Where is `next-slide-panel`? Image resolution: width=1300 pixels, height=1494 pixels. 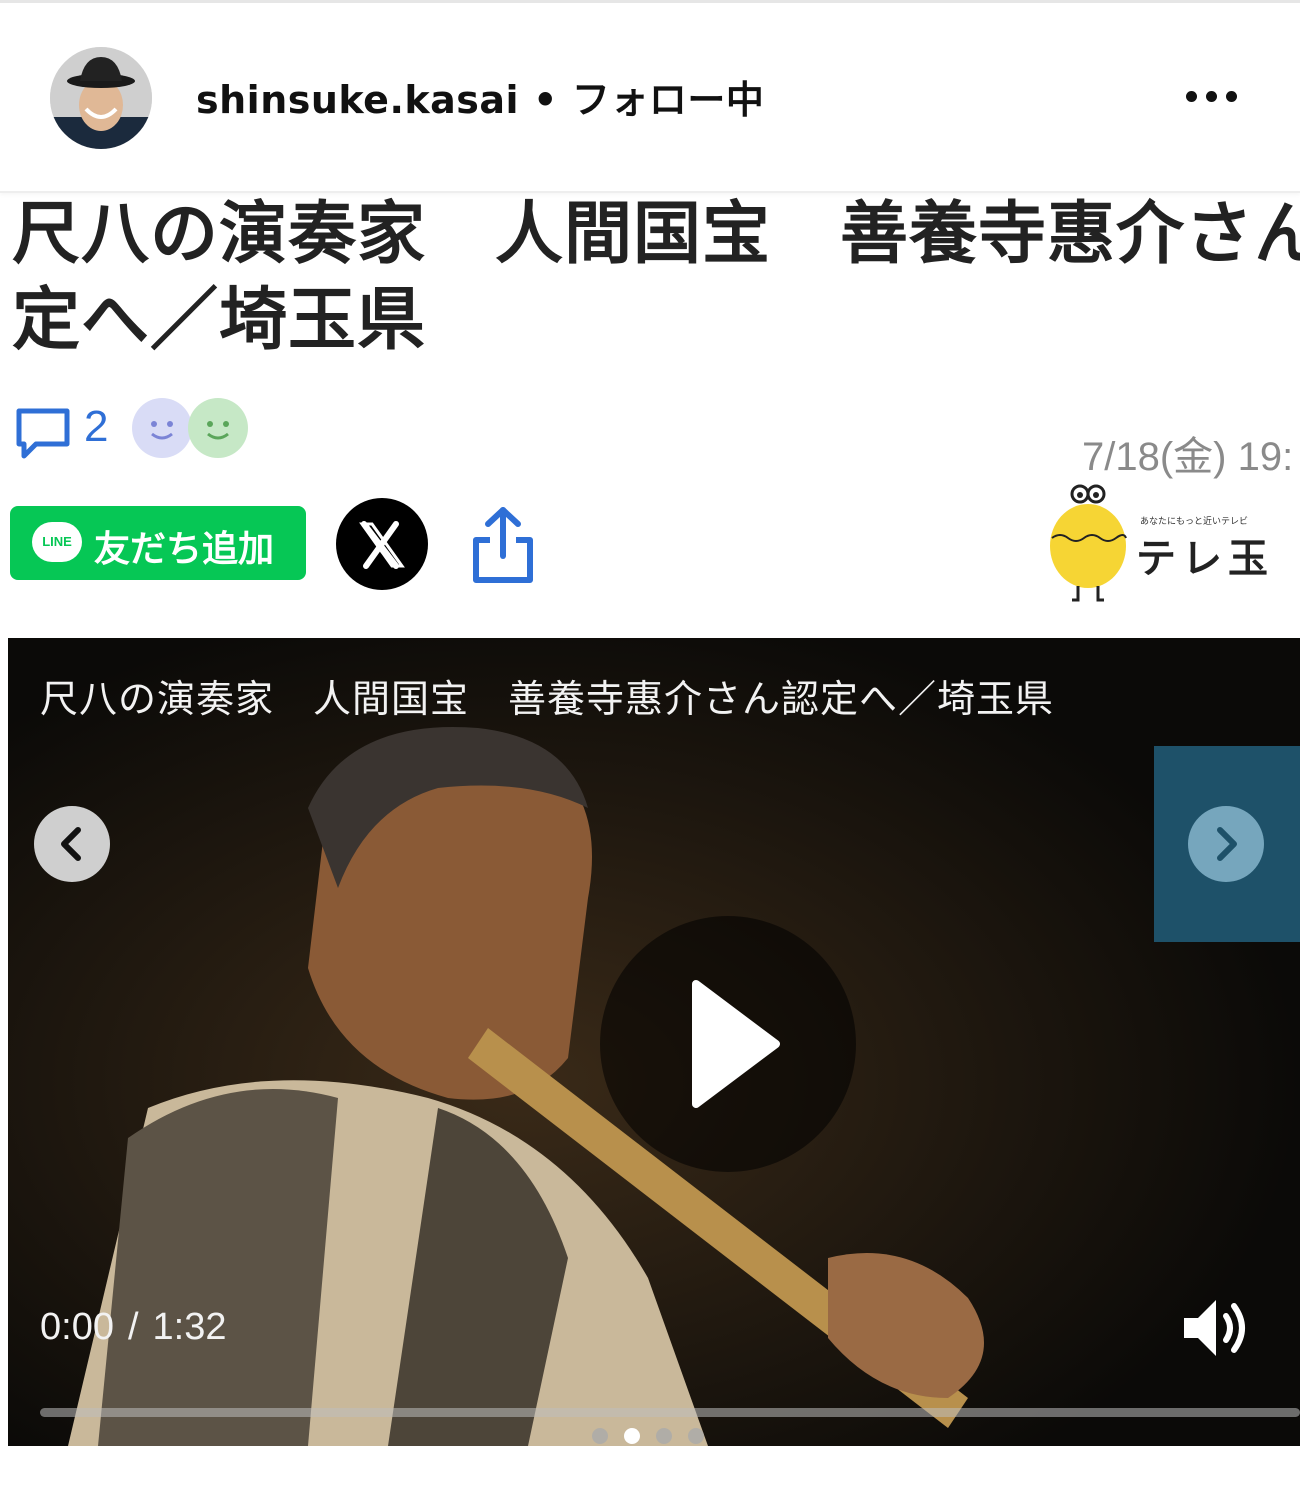
next-slide-panel is located at coordinates (1227, 844).